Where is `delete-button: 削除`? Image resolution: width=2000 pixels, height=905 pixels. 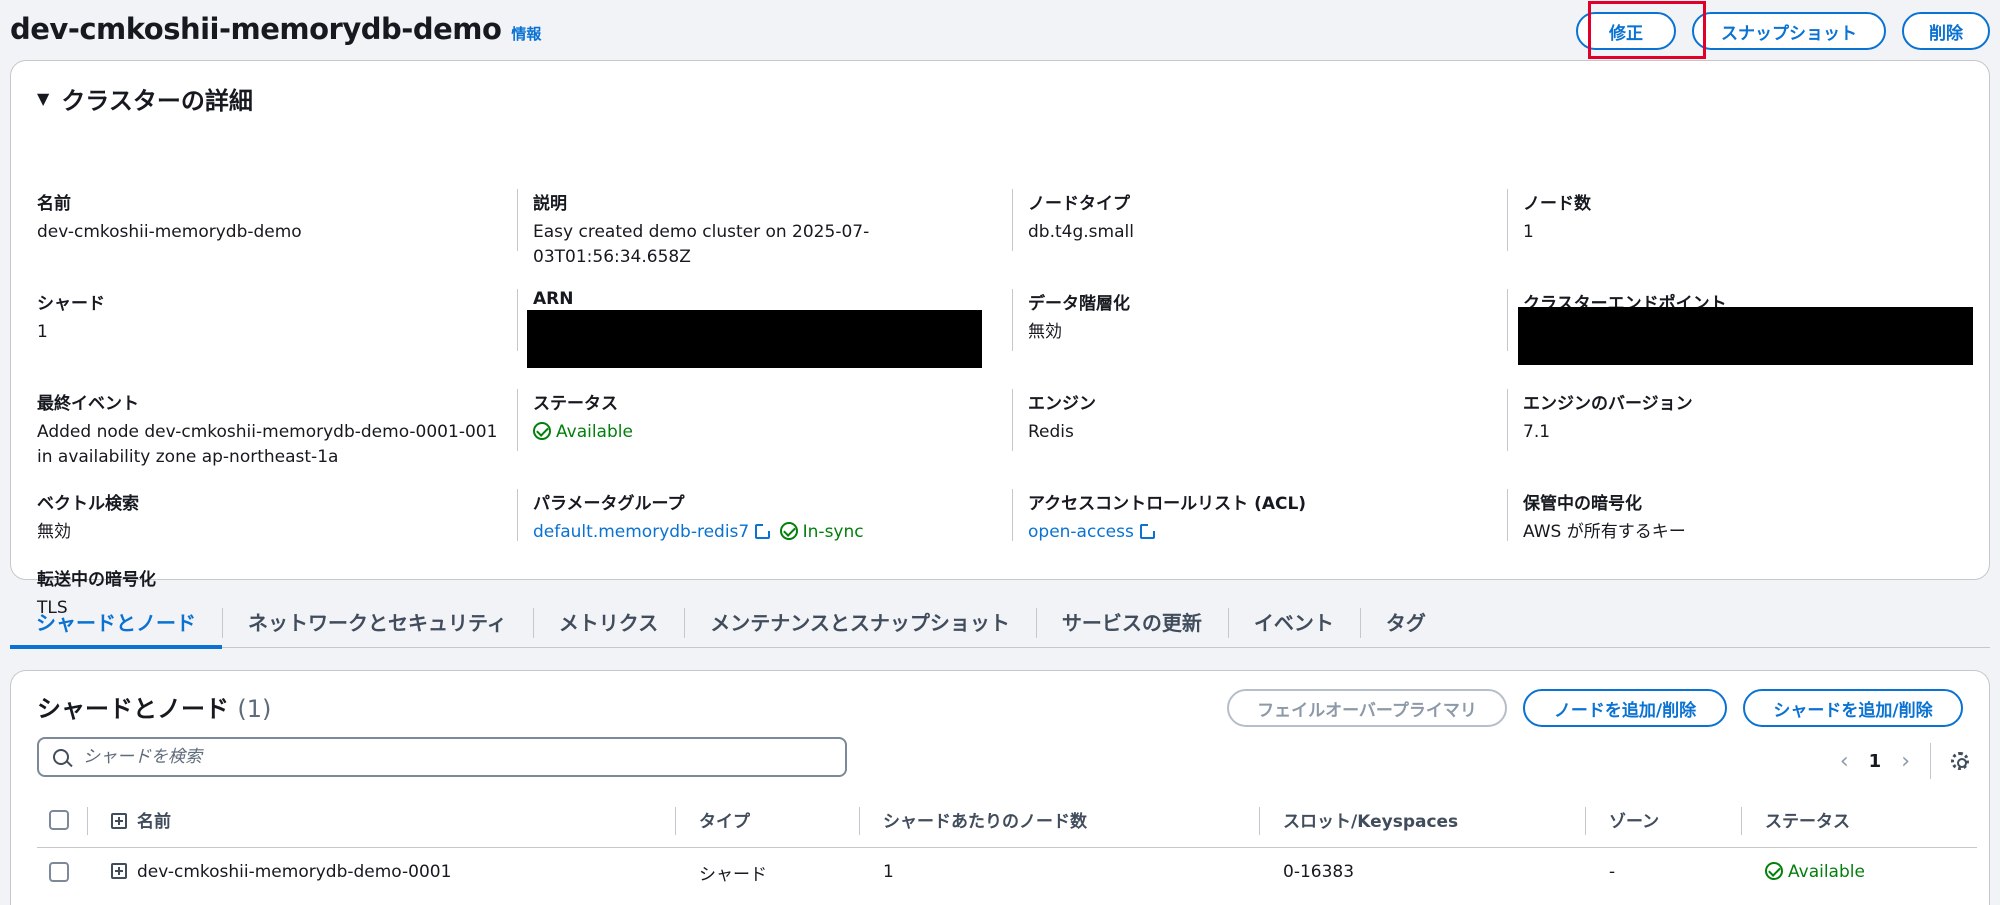 delete-button: 削除 is located at coordinates (1946, 31).